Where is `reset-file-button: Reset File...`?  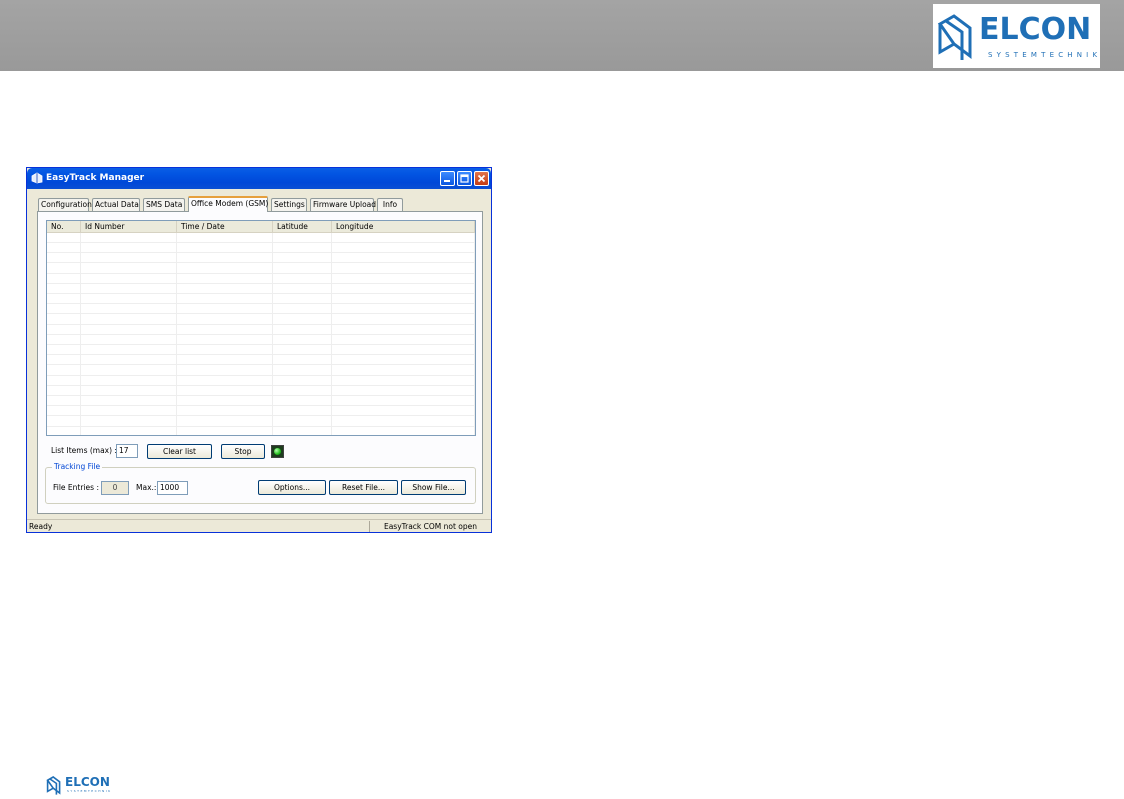
reset-file-button: Reset File... is located at coordinates (363, 487).